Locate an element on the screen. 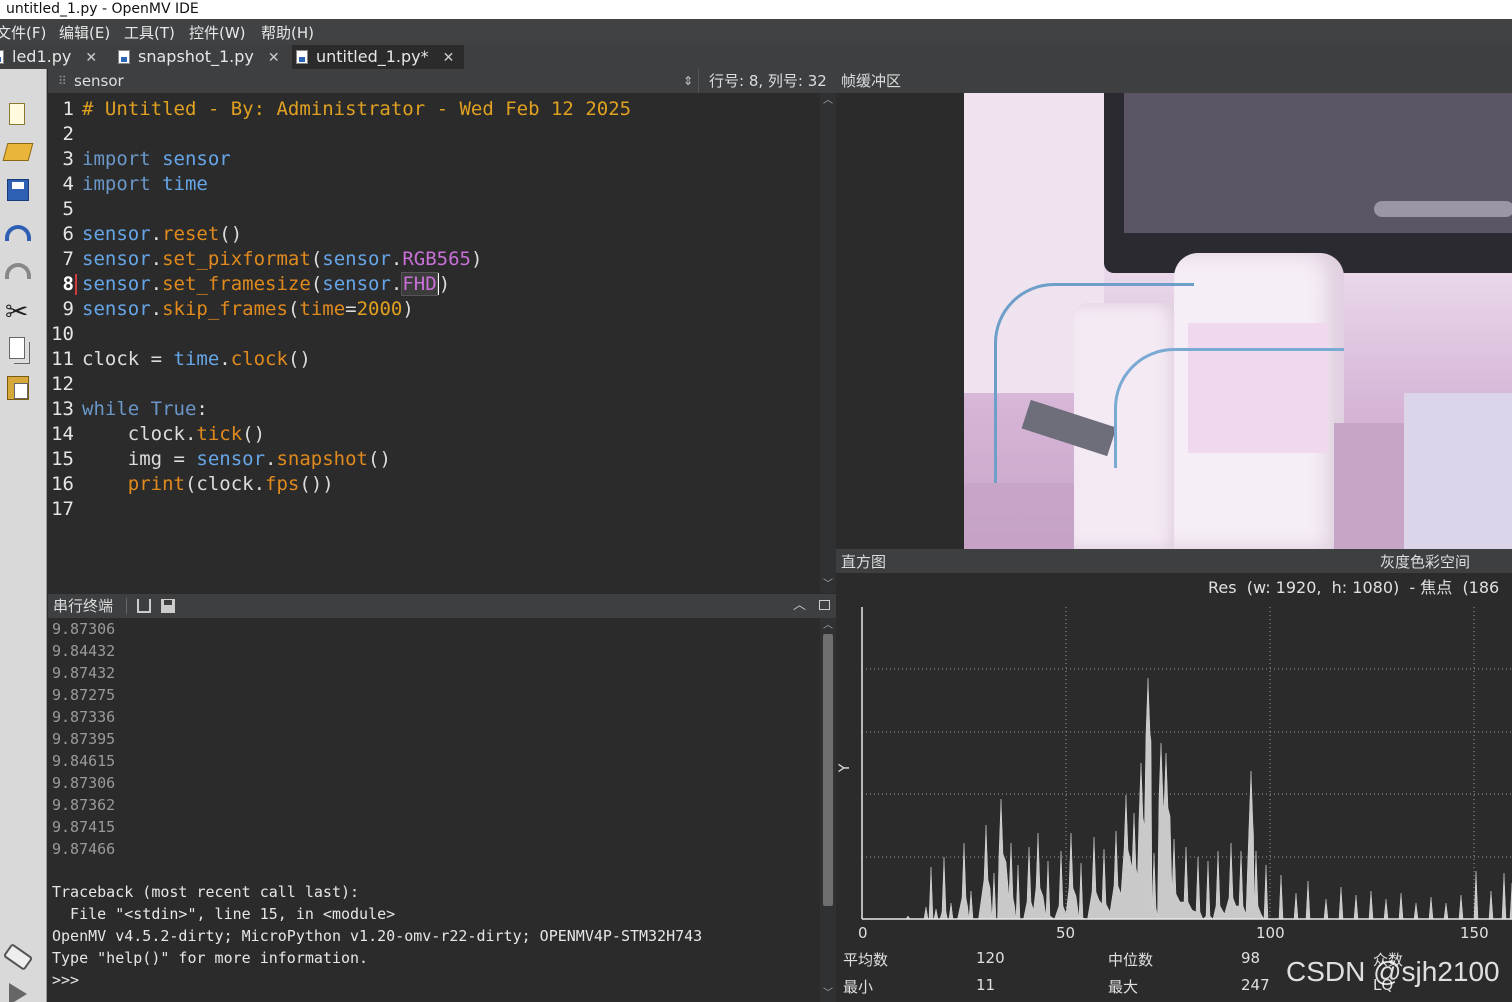 Image resolution: width=1512 pixels, height=1002 pixels. line-number: 7 is located at coordinates (68, 259).